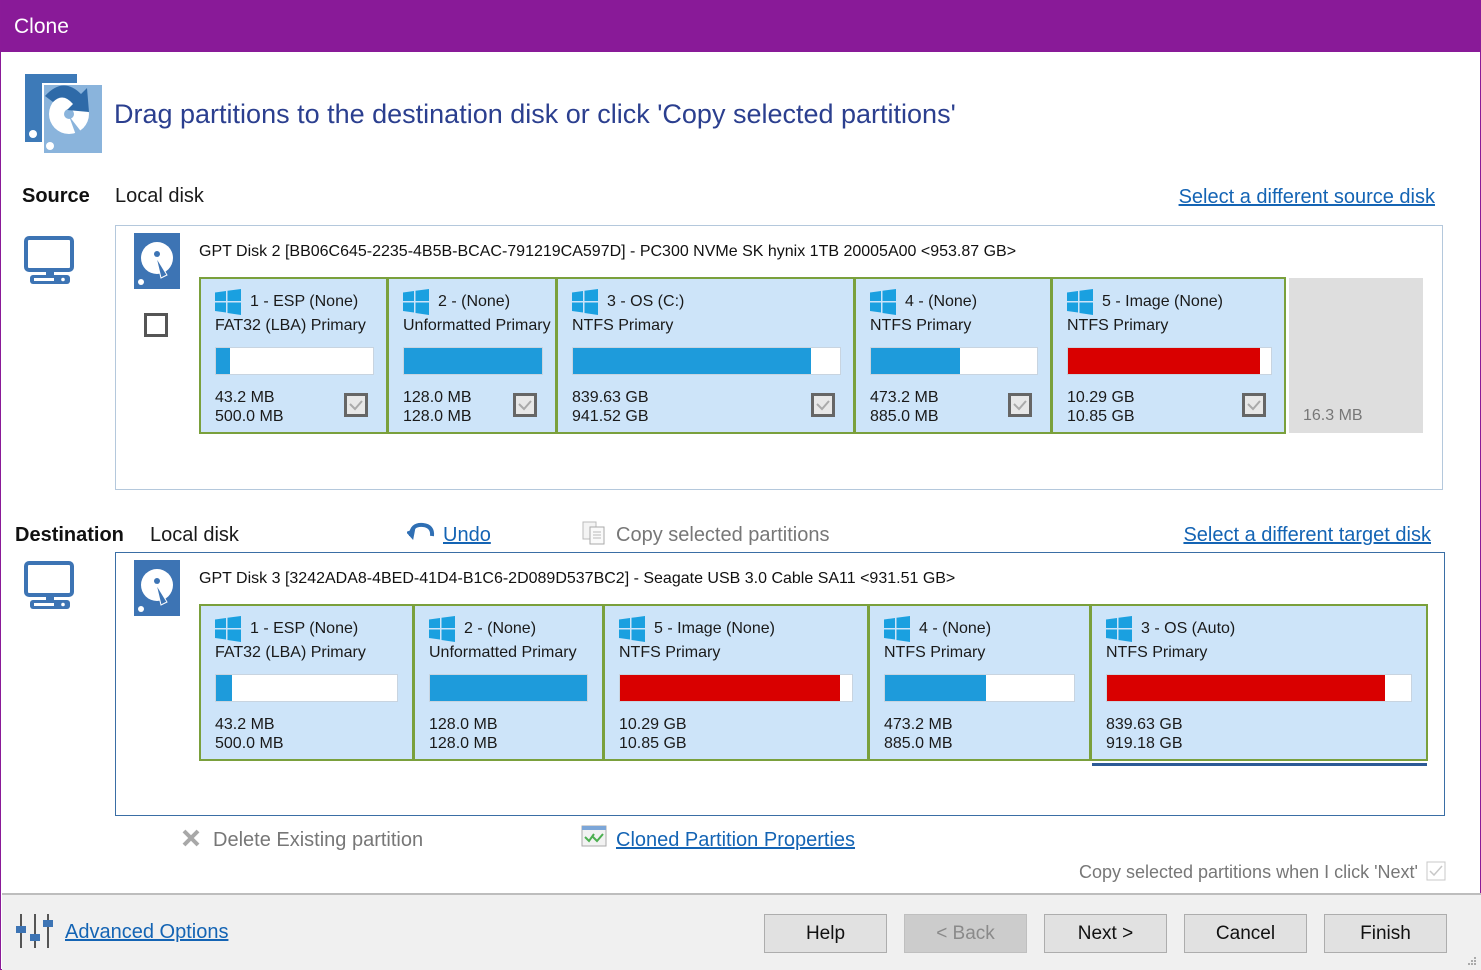 The image size is (1481, 970). Describe the element at coordinates (1356, 355) in the screenshot. I see `unallocated-space: 16.3 MB` at that location.